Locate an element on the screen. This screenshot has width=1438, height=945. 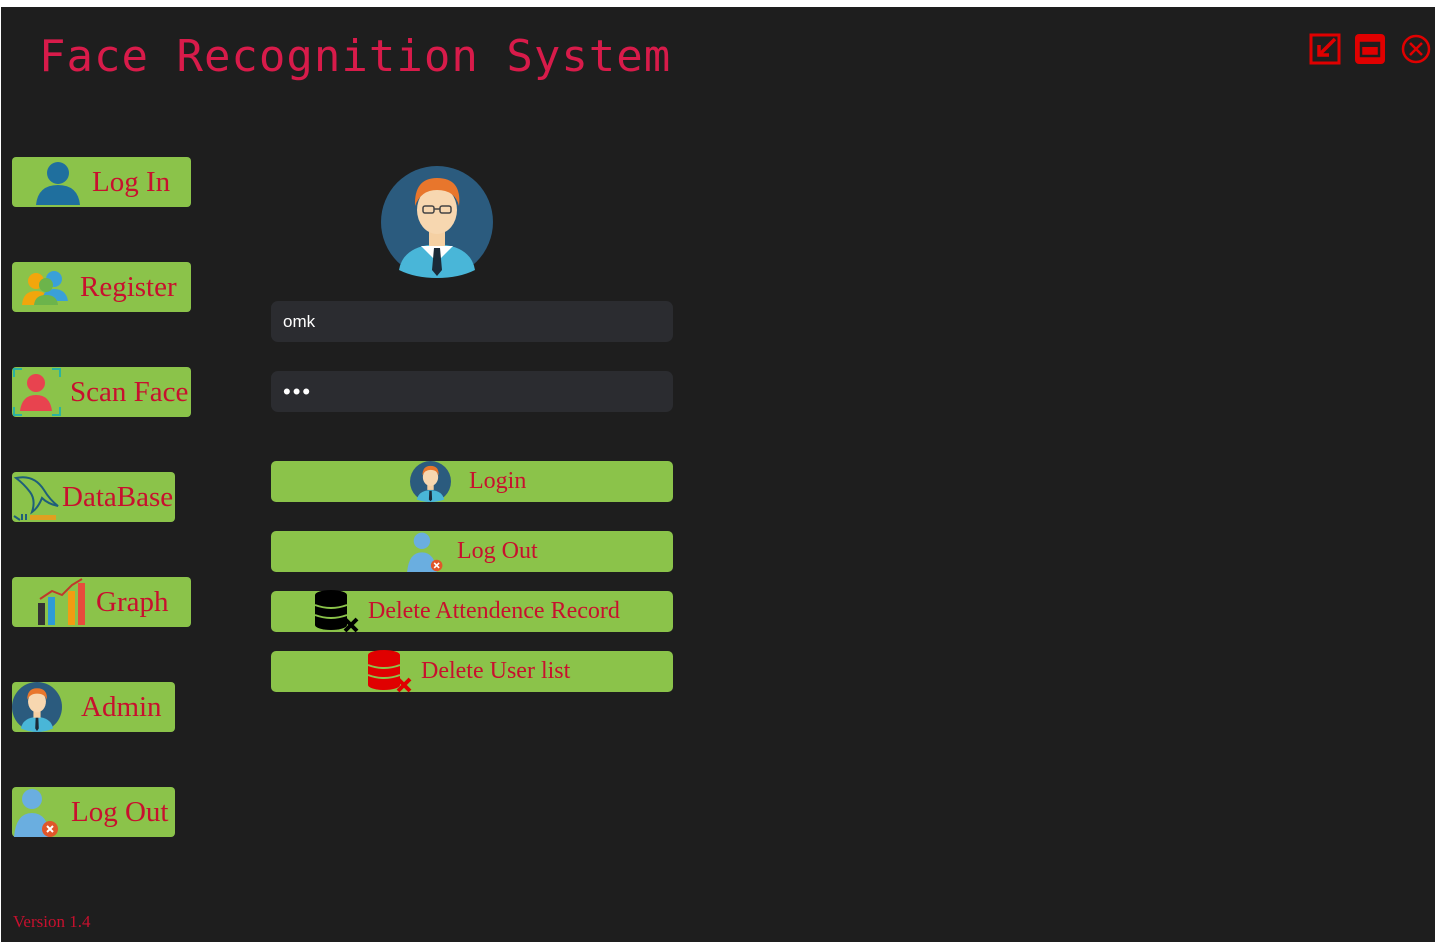
sidebar-item-login: Log In is located at coordinates (101, 182).